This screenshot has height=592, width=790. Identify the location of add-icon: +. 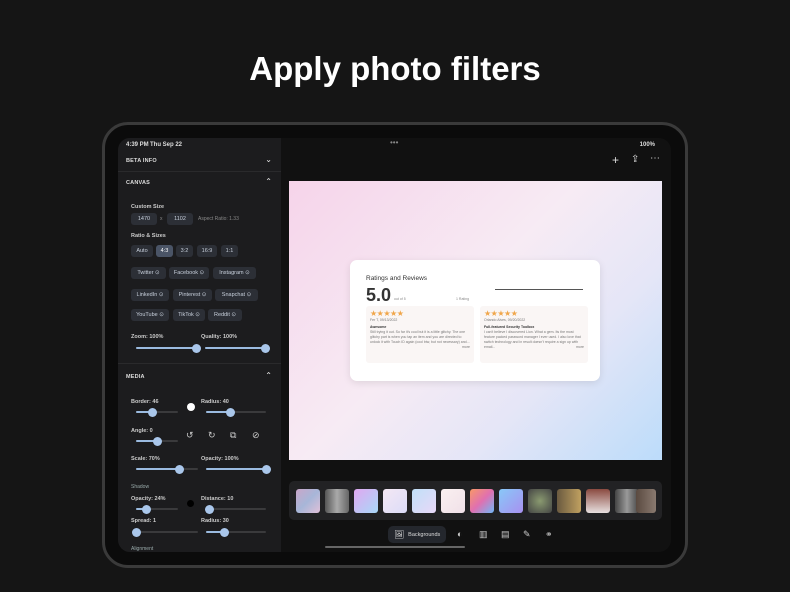
(615, 160).